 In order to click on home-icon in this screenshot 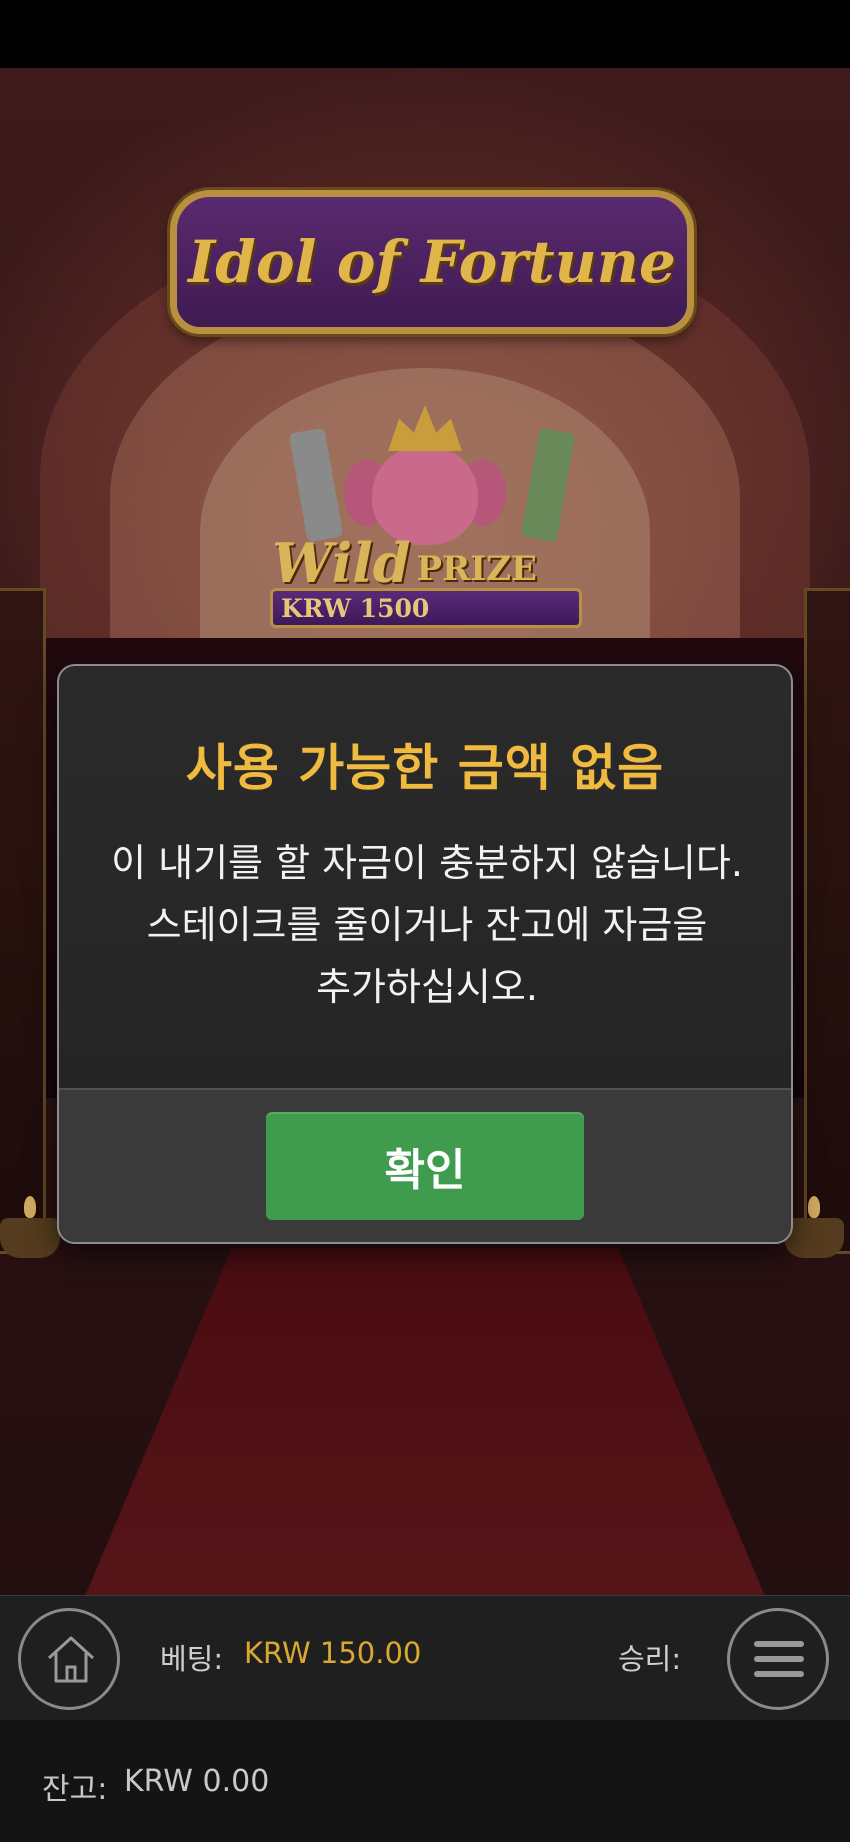, I will do `click(71, 1659)`.